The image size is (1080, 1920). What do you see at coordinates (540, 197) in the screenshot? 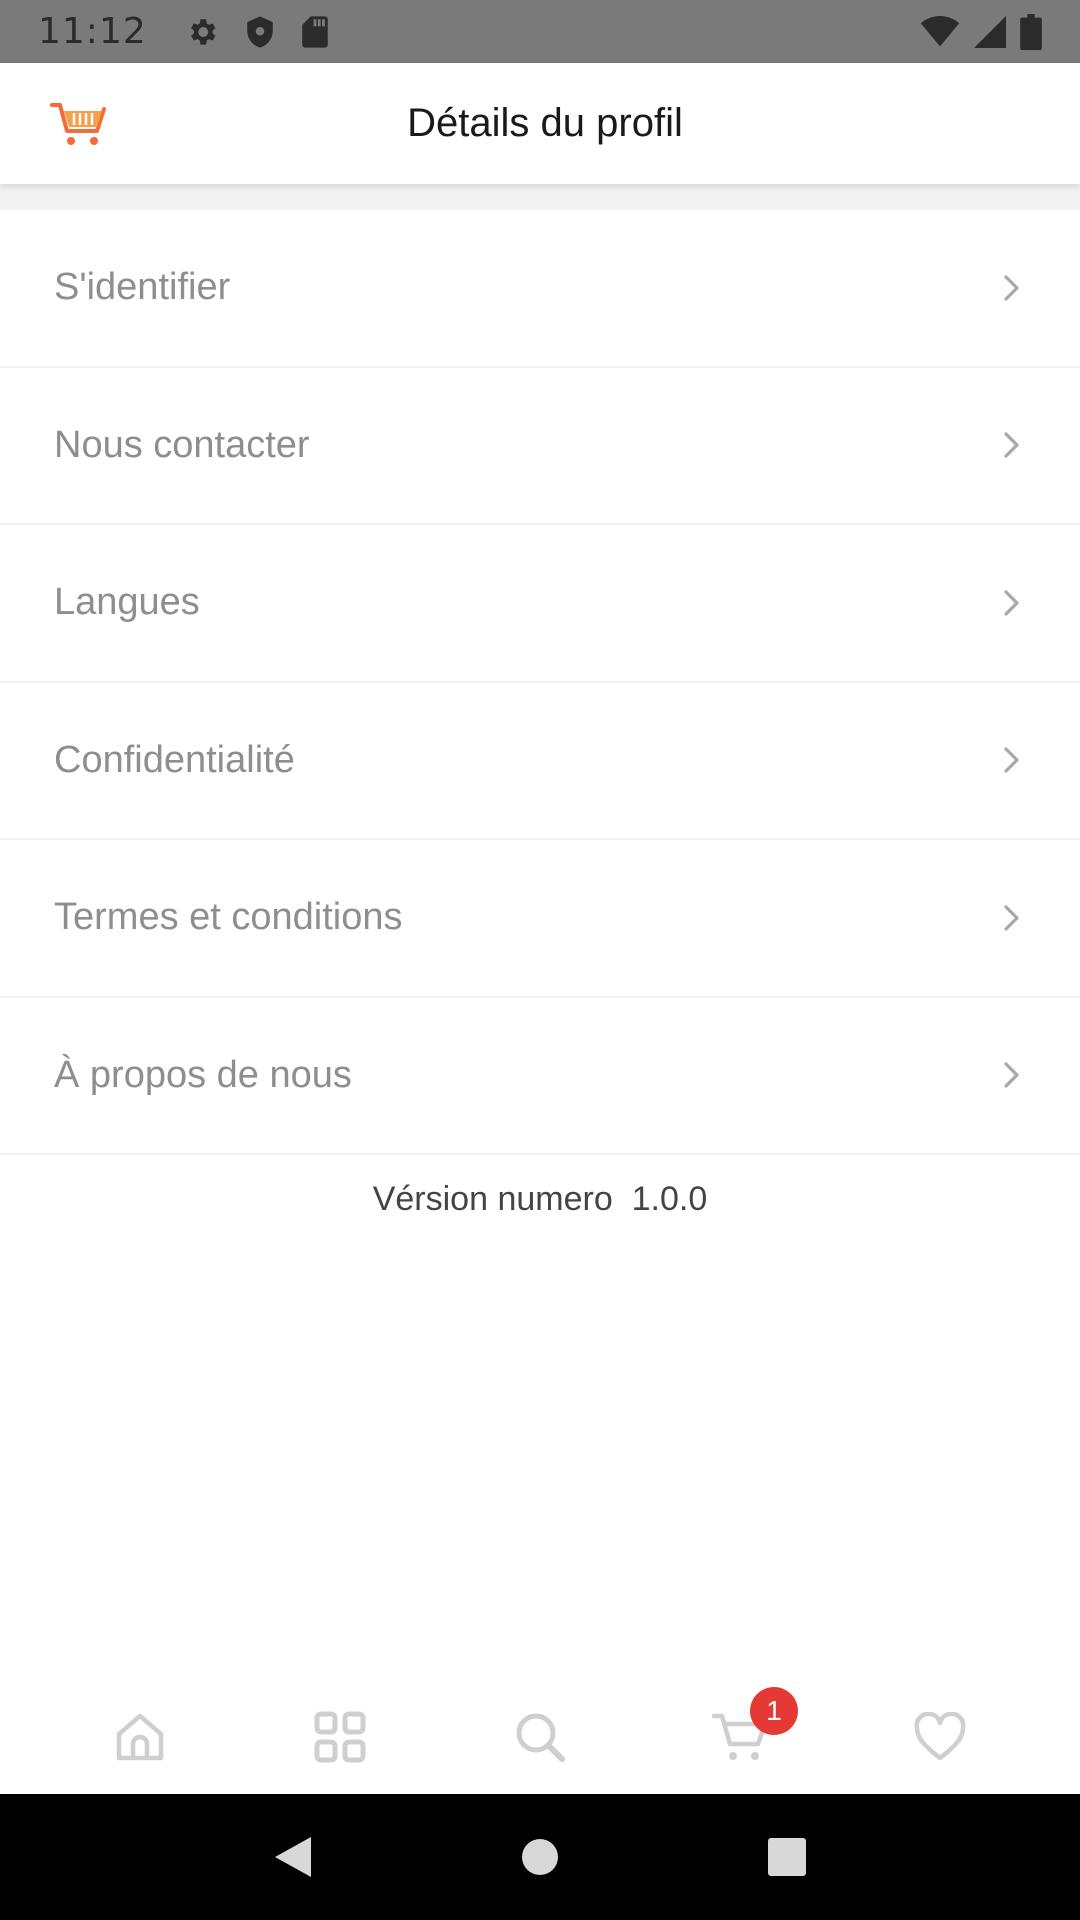
I see `section-divider` at bounding box center [540, 197].